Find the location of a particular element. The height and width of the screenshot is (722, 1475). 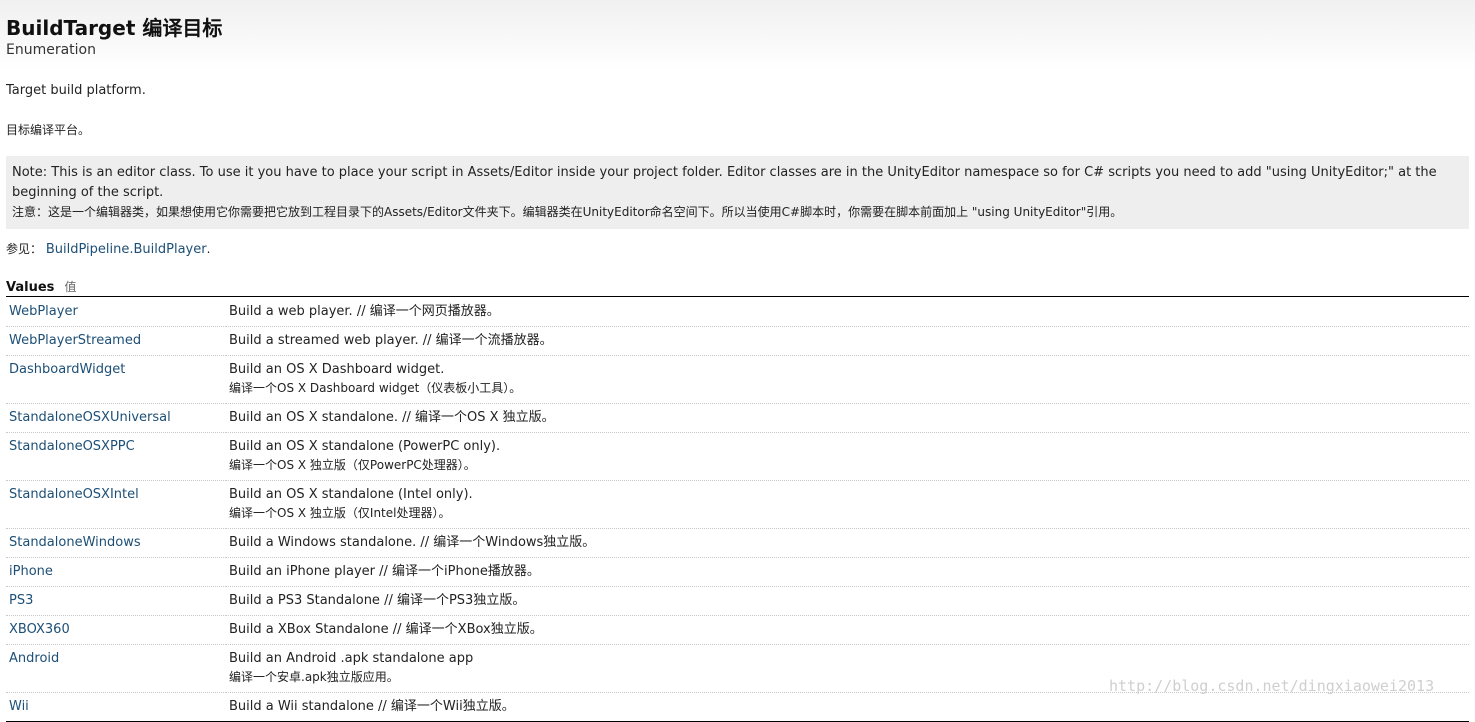

value-description-line2: 编译一个OS X 独立版（仅PowerPC处理器）。 is located at coordinates (352, 465).